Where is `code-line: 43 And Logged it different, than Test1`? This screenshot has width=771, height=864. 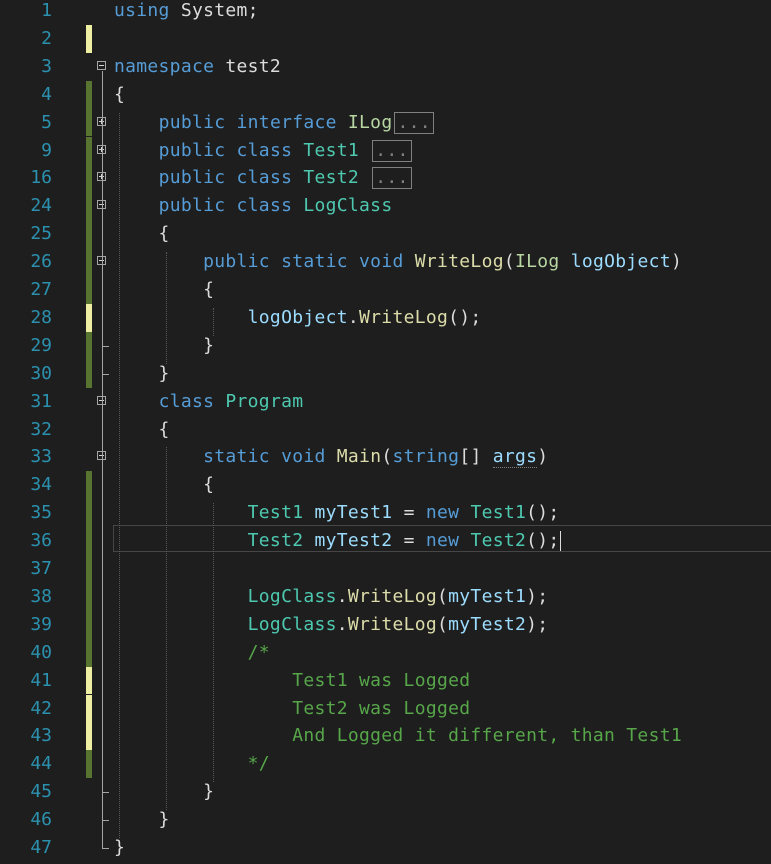
code-line: 43 And Logged it different, than Test1 is located at coordinates (385, 736).